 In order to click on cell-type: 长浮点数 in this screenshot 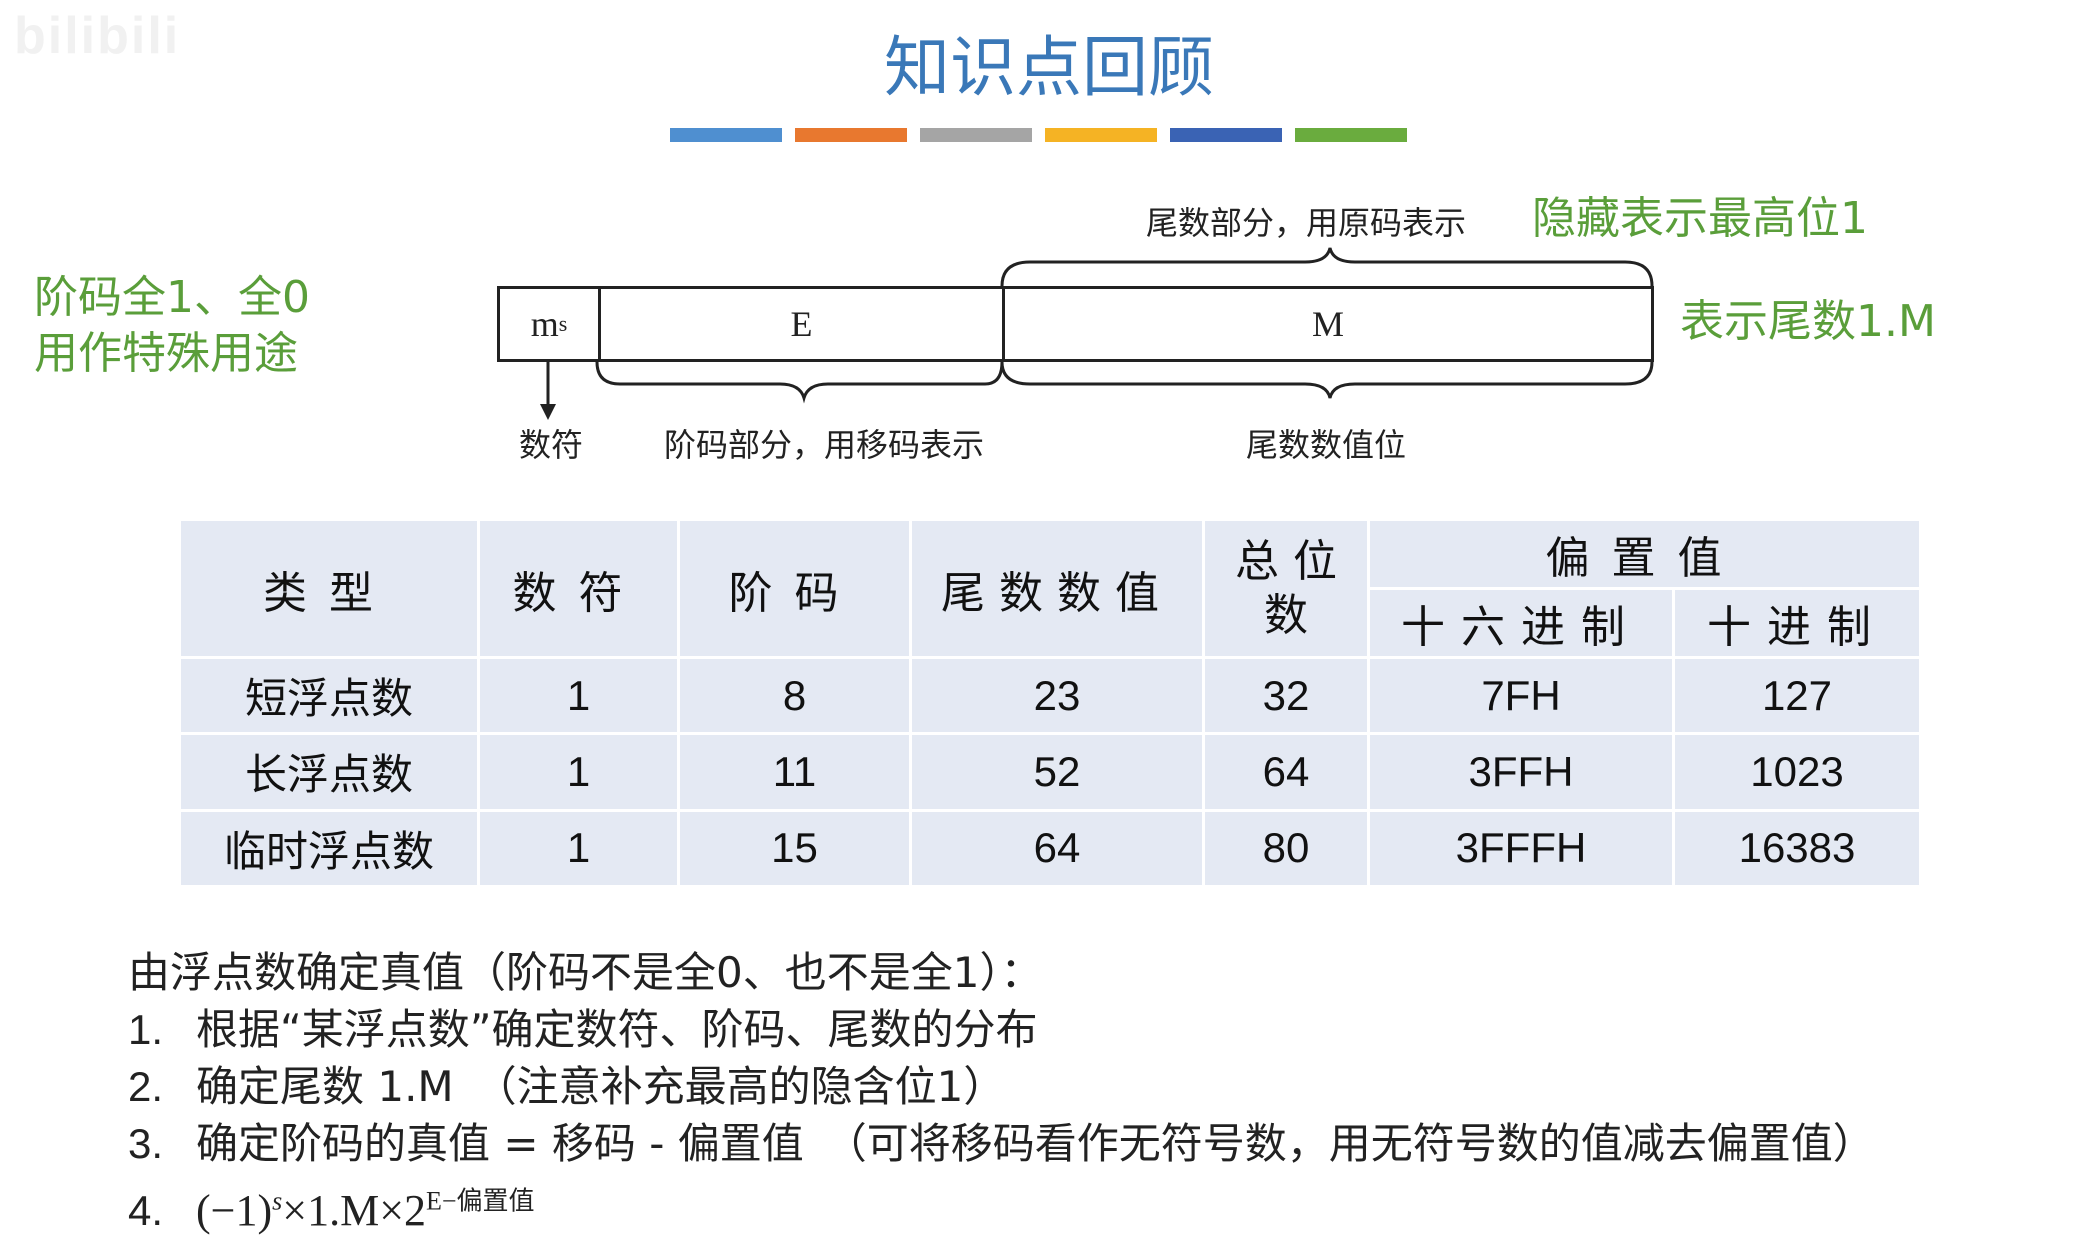, I will do `click(329, 772)`.